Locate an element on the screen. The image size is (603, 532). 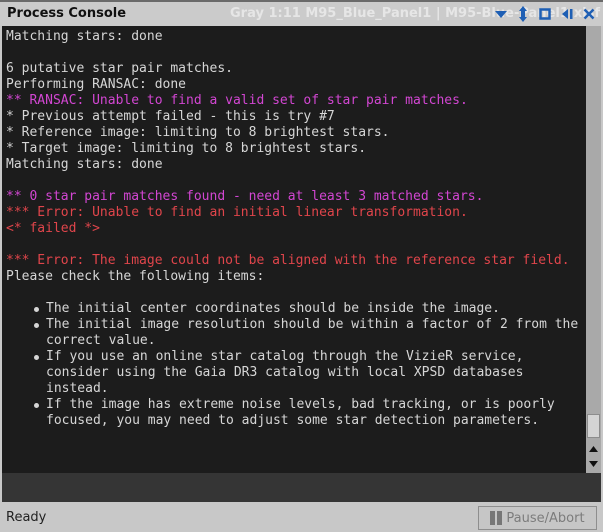
status-text: Ready is located at coordinates (26, 517).